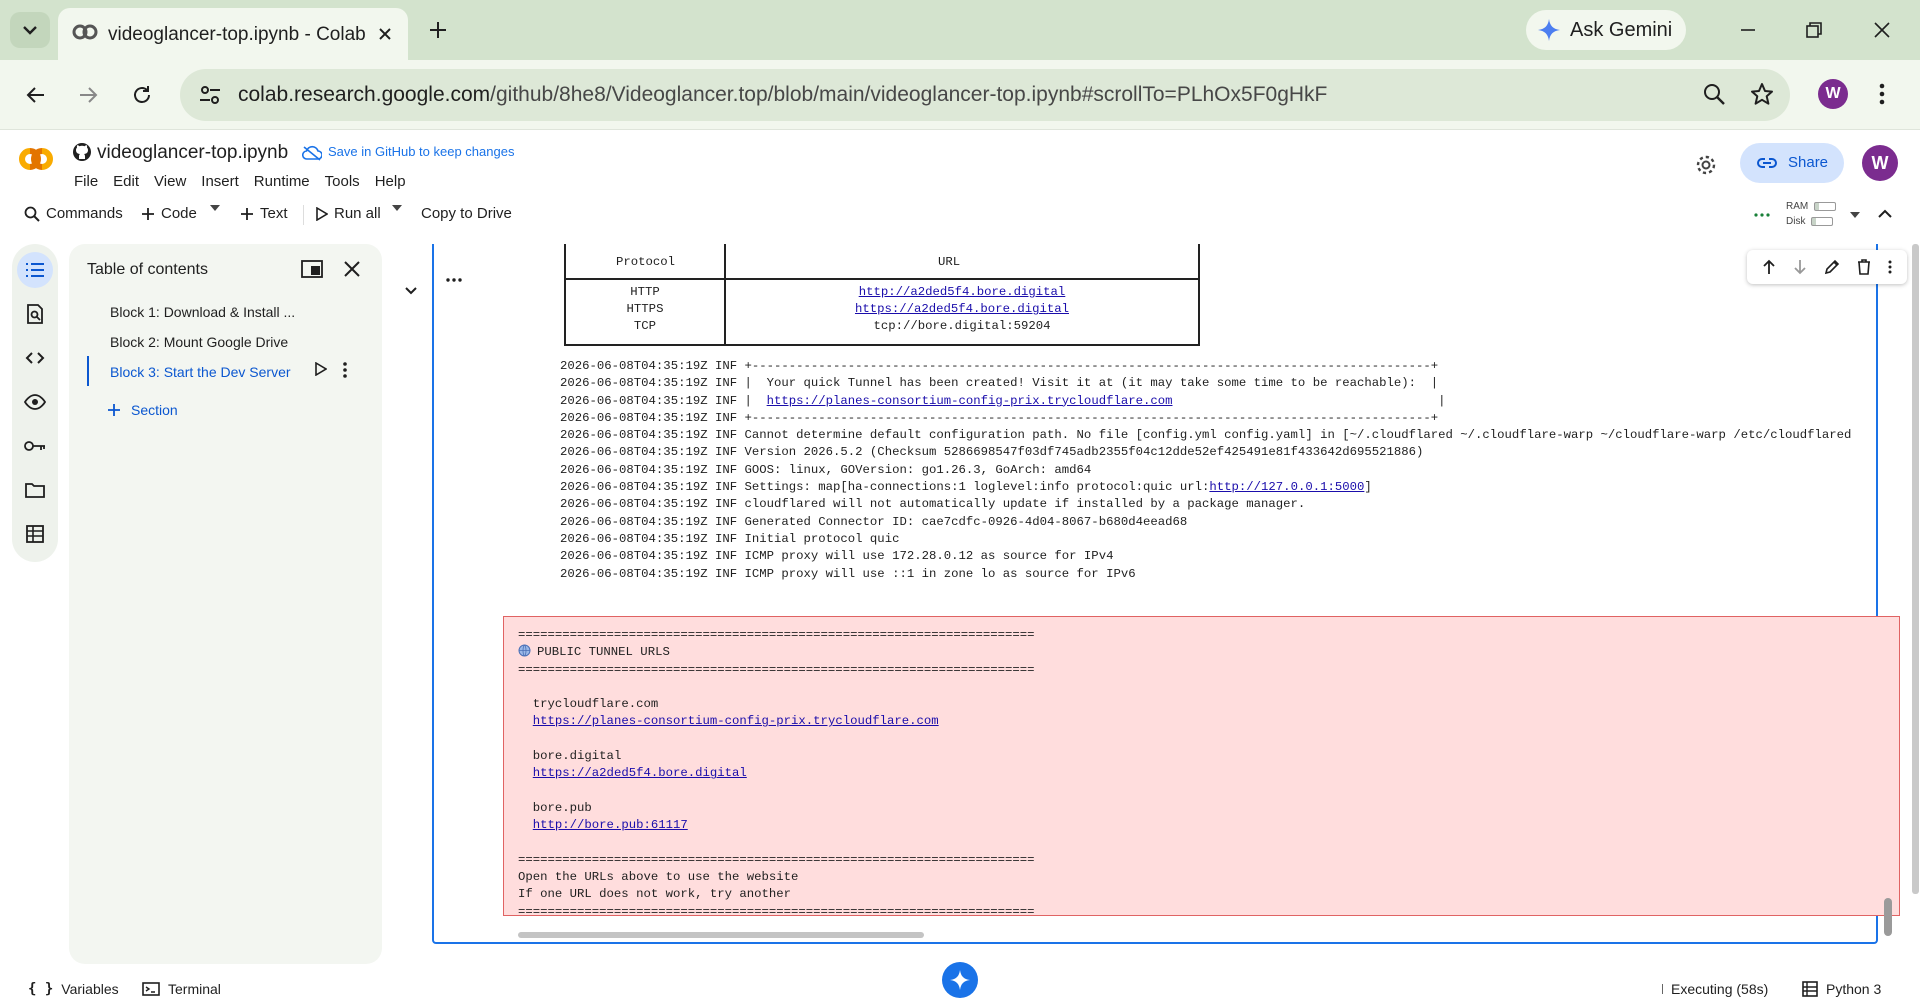  I want to click on menu-runtime: Runtime, so click(286, 181).